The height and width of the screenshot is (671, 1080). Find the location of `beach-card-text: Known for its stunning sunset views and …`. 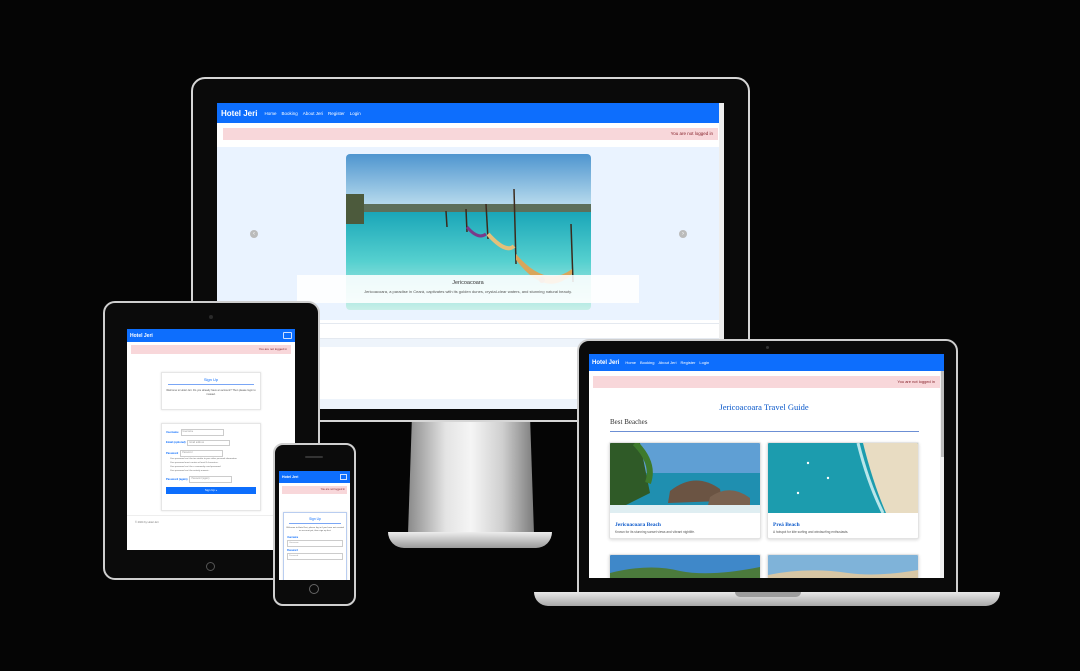

beach-card-text: Known for its stunning sunset views and … is located at coordinates (655, 532).